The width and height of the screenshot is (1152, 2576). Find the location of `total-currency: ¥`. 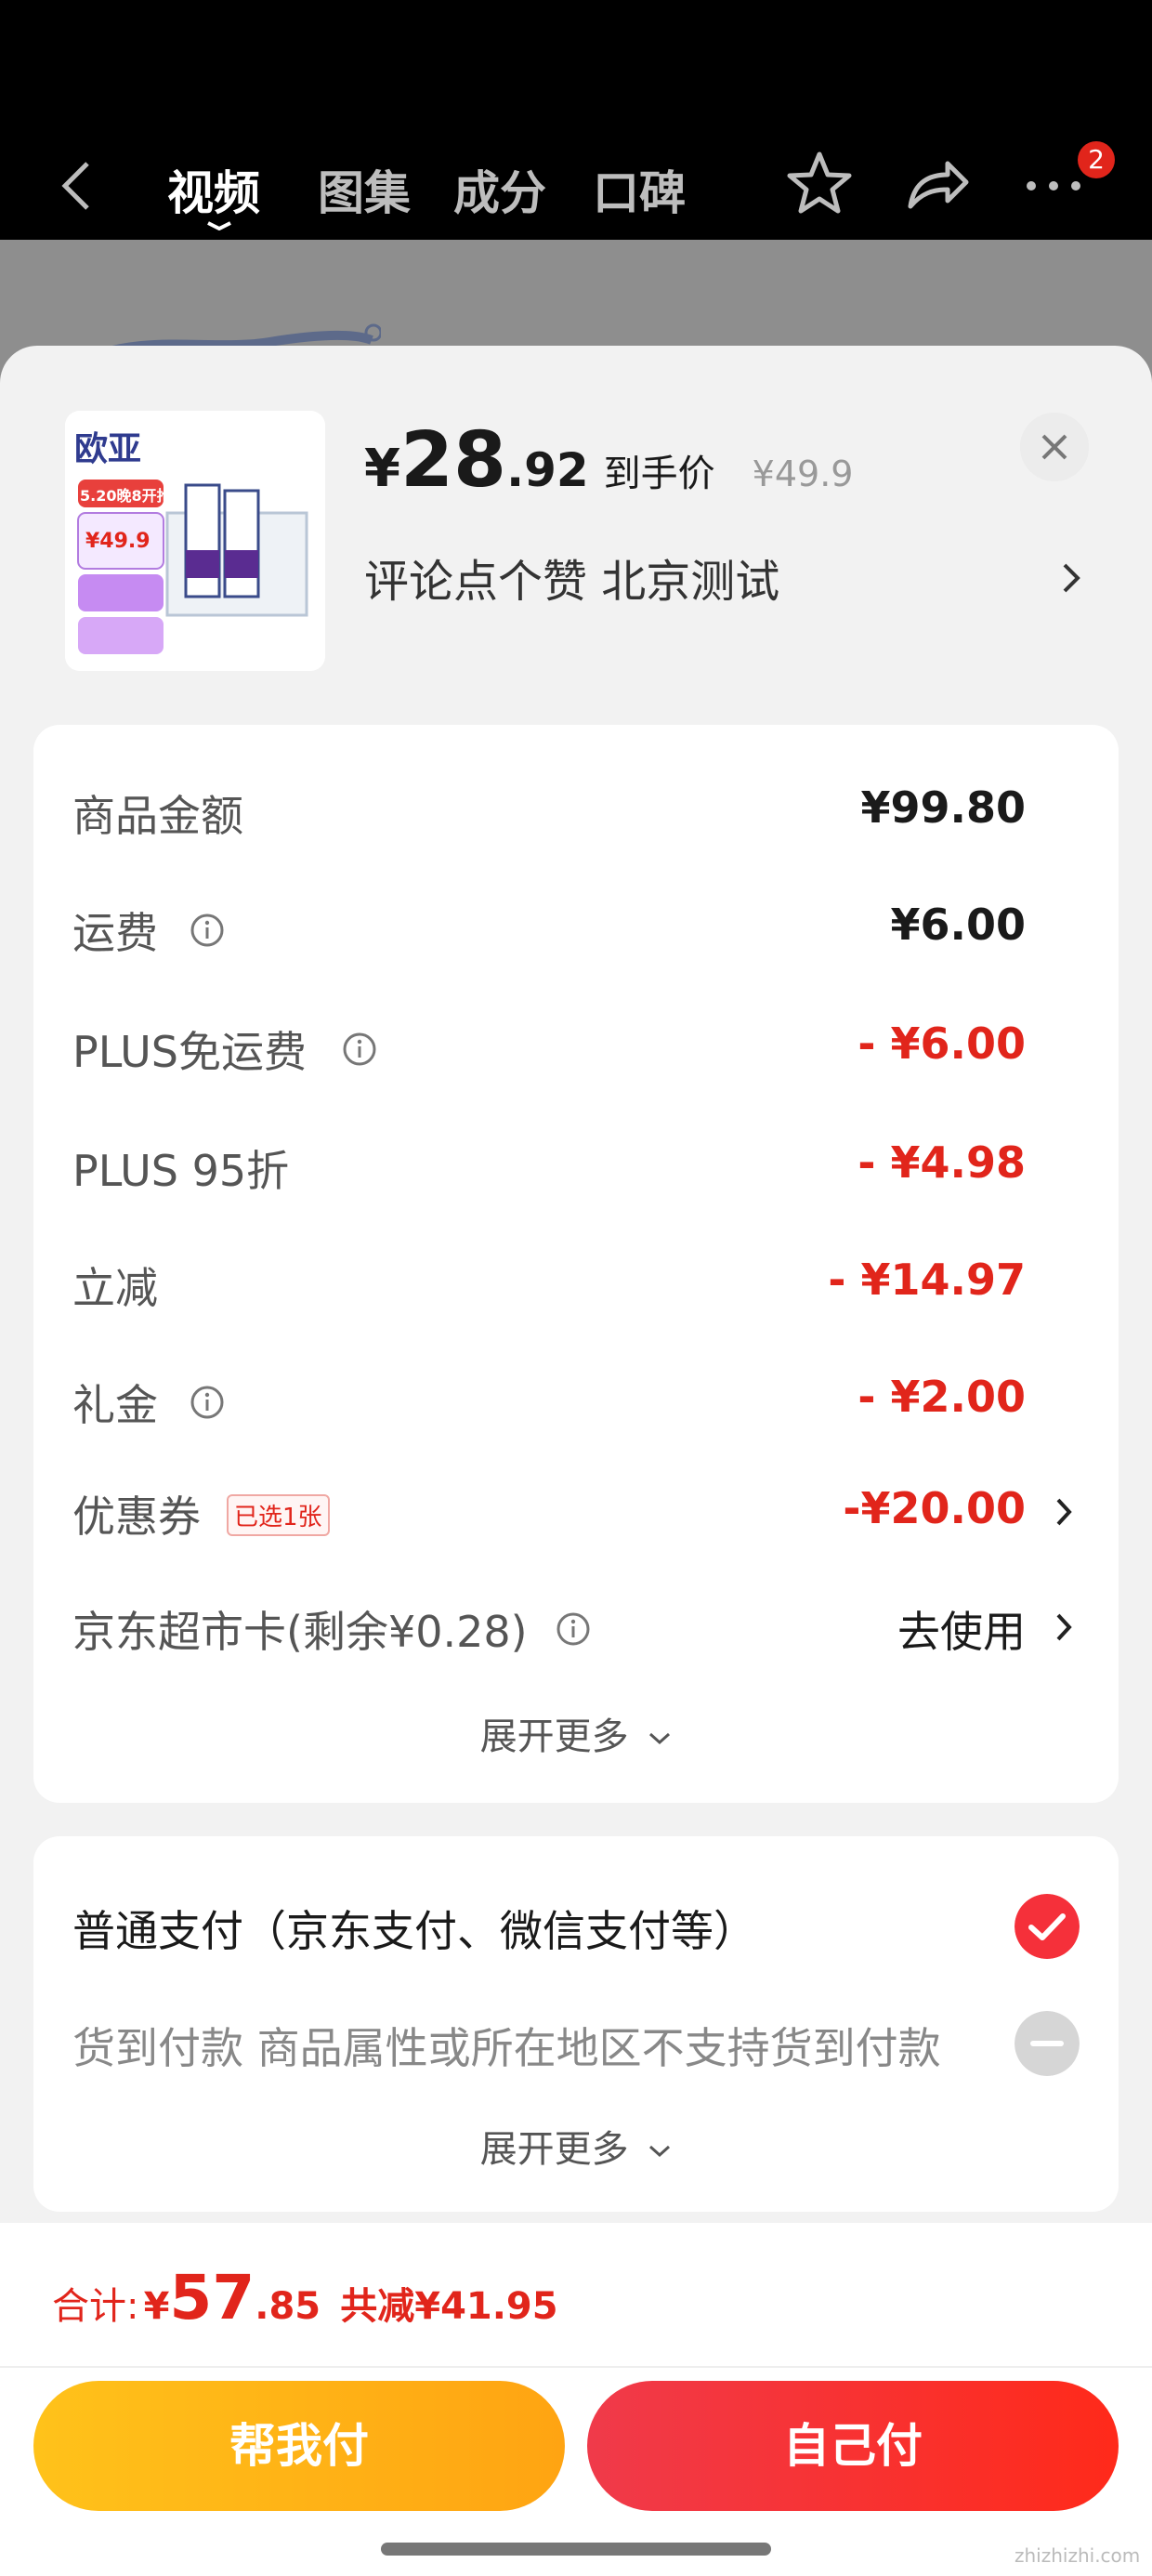

total-currency: ¥ is located at coordinates (156, 2306).